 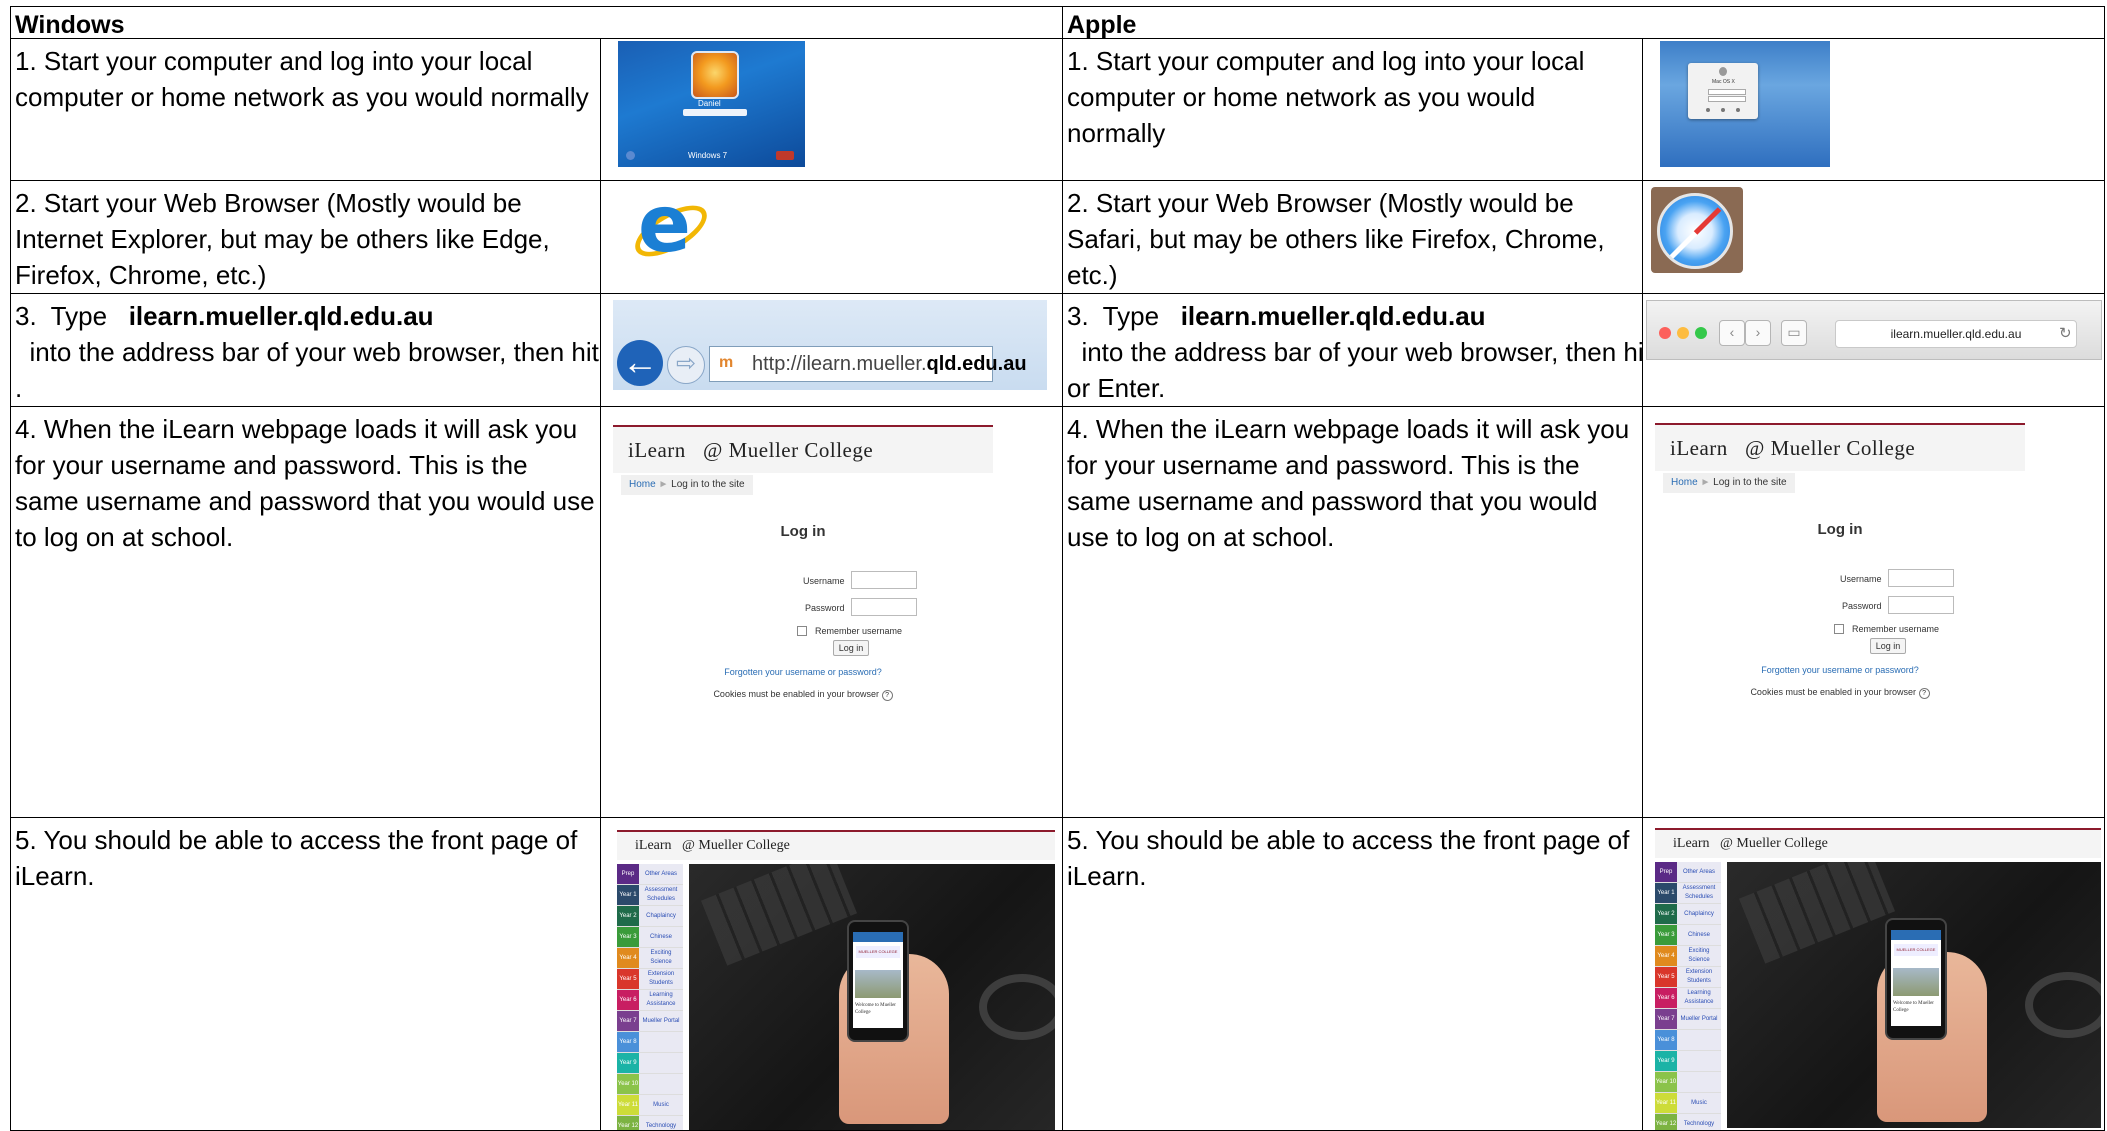 What do you see at coordinates (661, 937) in the screenshot?
I see `area-link: Chinese` at bounding box center [661, 937].